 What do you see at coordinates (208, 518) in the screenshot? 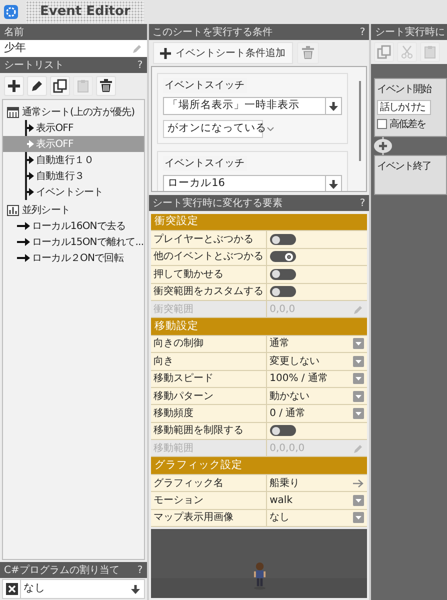
I see `property-label: マップ表示用画像` at bounding box center [208, 518].